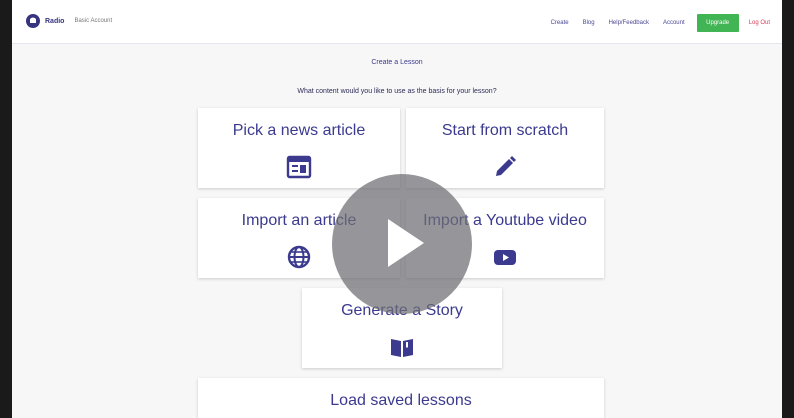 The height and width of the screenshot is (418, 794). What do you see at coordinates (299, 167) in the screenshot?
I see `news-article-icon` at bounding box center [299, 167].